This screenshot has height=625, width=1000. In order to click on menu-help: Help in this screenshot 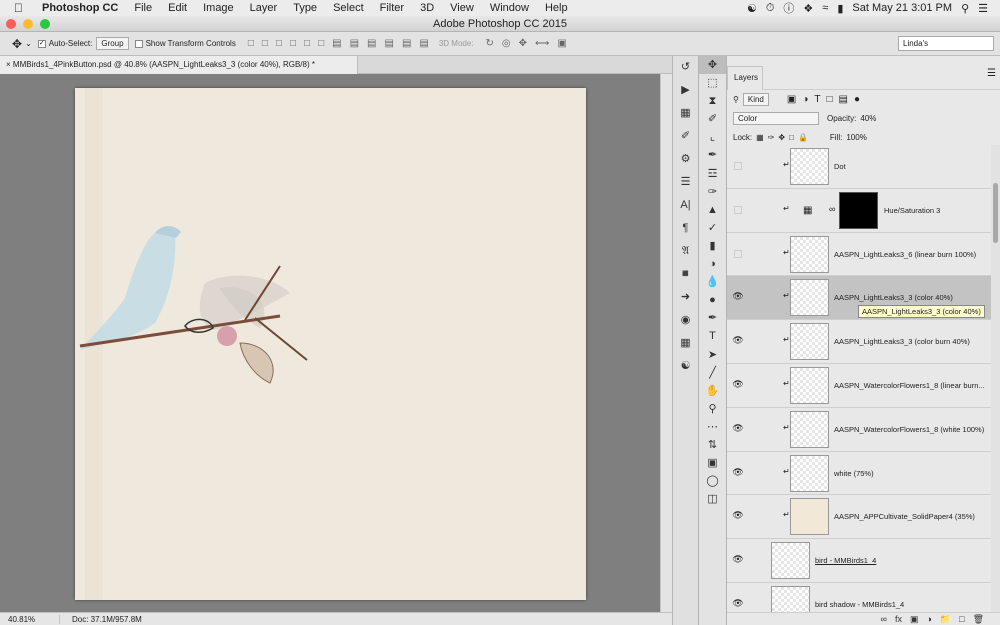, I will do `click(556, 8)`.